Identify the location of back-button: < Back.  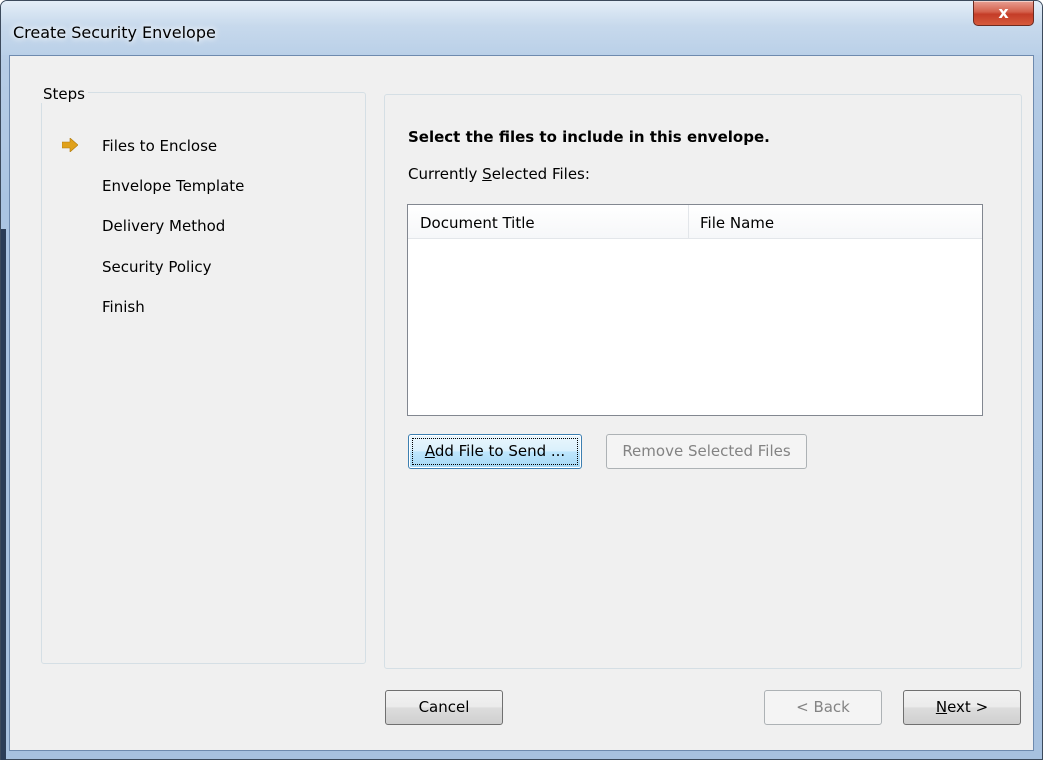
(823, 707).